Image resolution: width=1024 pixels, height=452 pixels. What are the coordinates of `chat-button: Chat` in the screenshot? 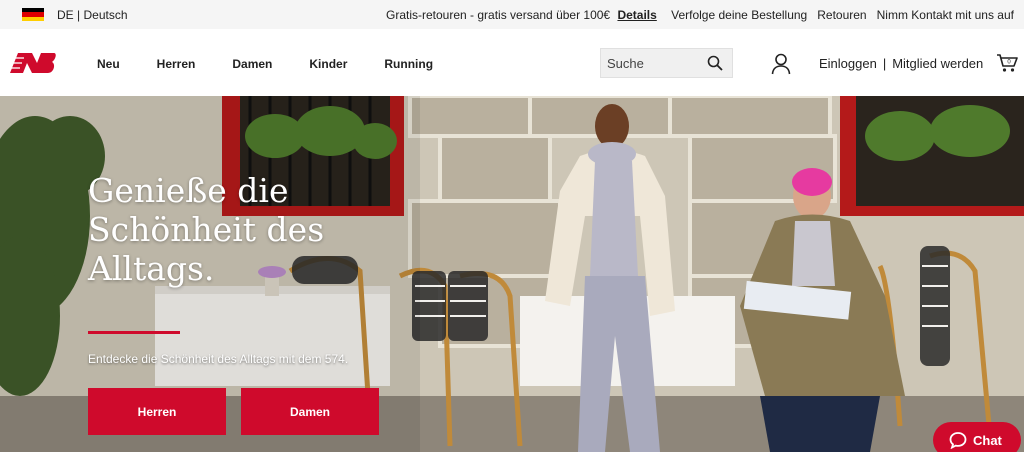 It's located at (977, 437).